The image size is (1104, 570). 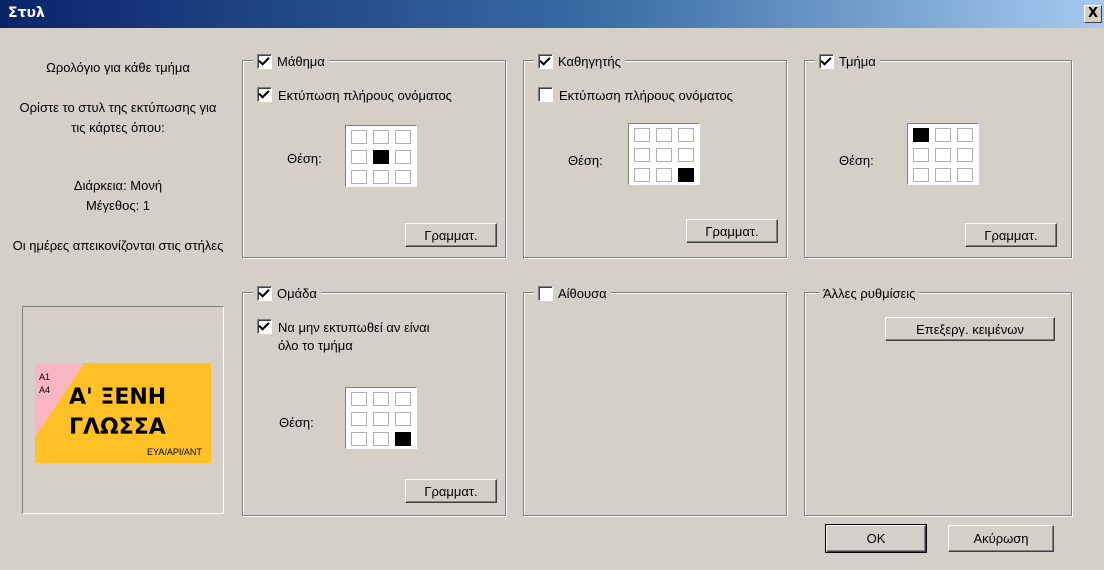 I want to click on team-position-grid, so click(x=381, y=418).